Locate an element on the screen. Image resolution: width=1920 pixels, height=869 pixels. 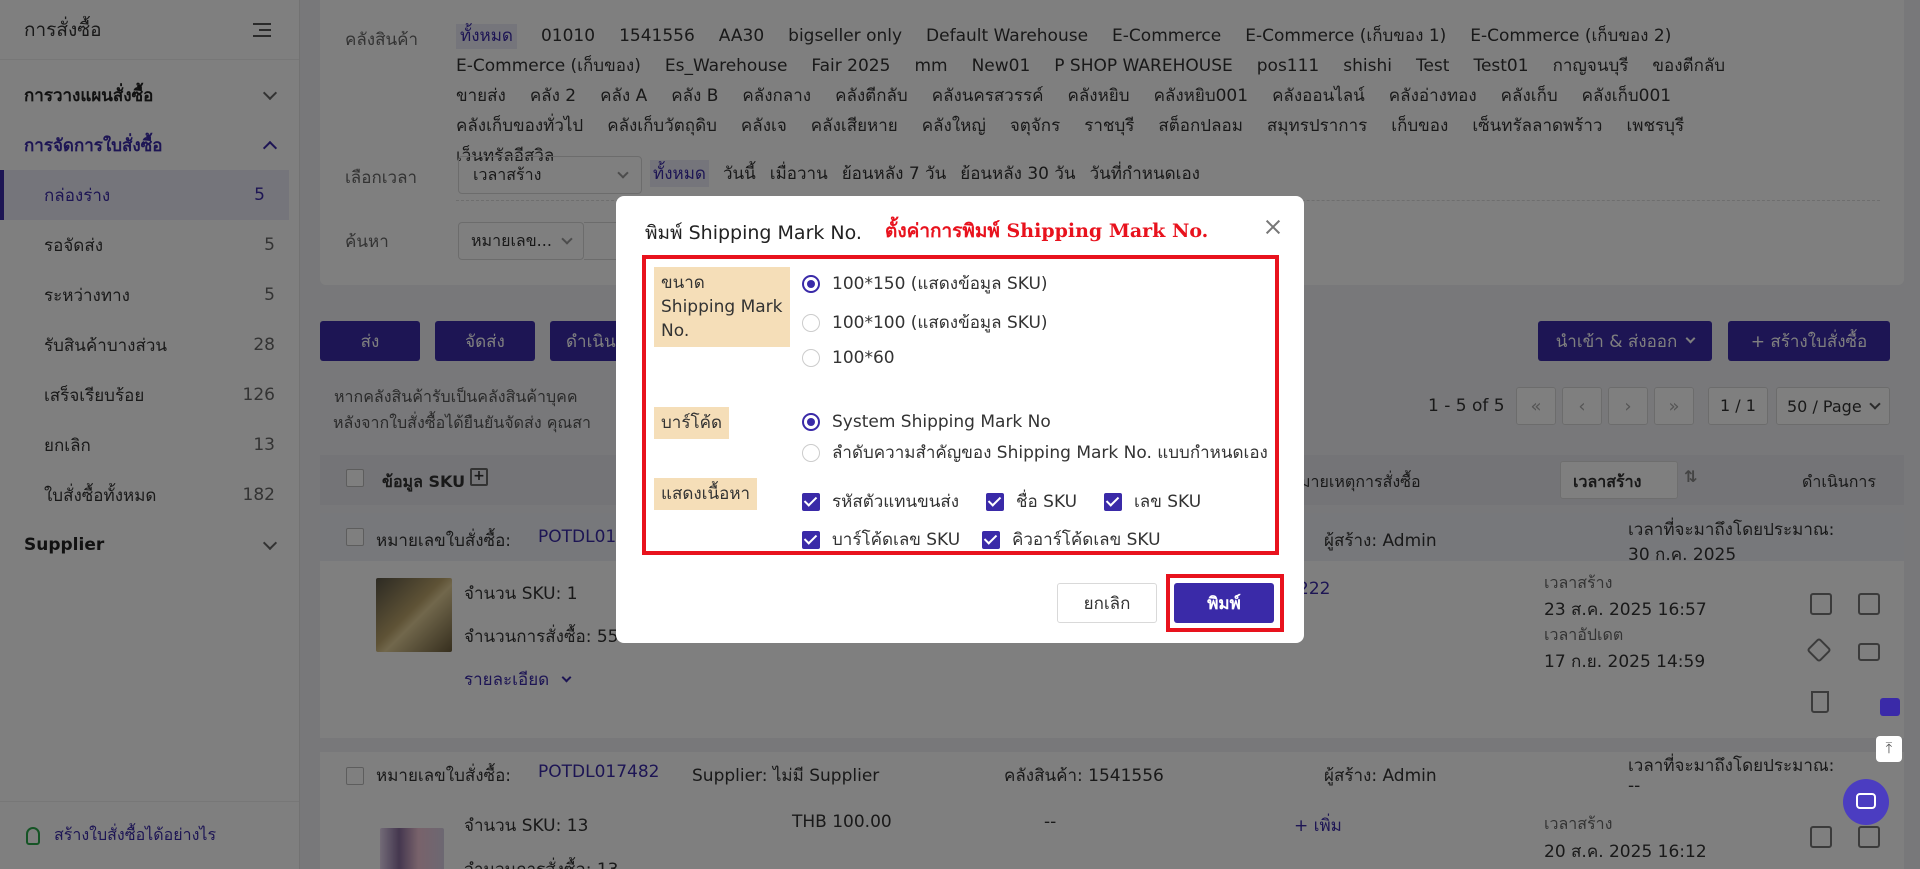
content-option-sku-barcode: บาร์โค้ดเลข SKU is located at coordinates (881, 539).